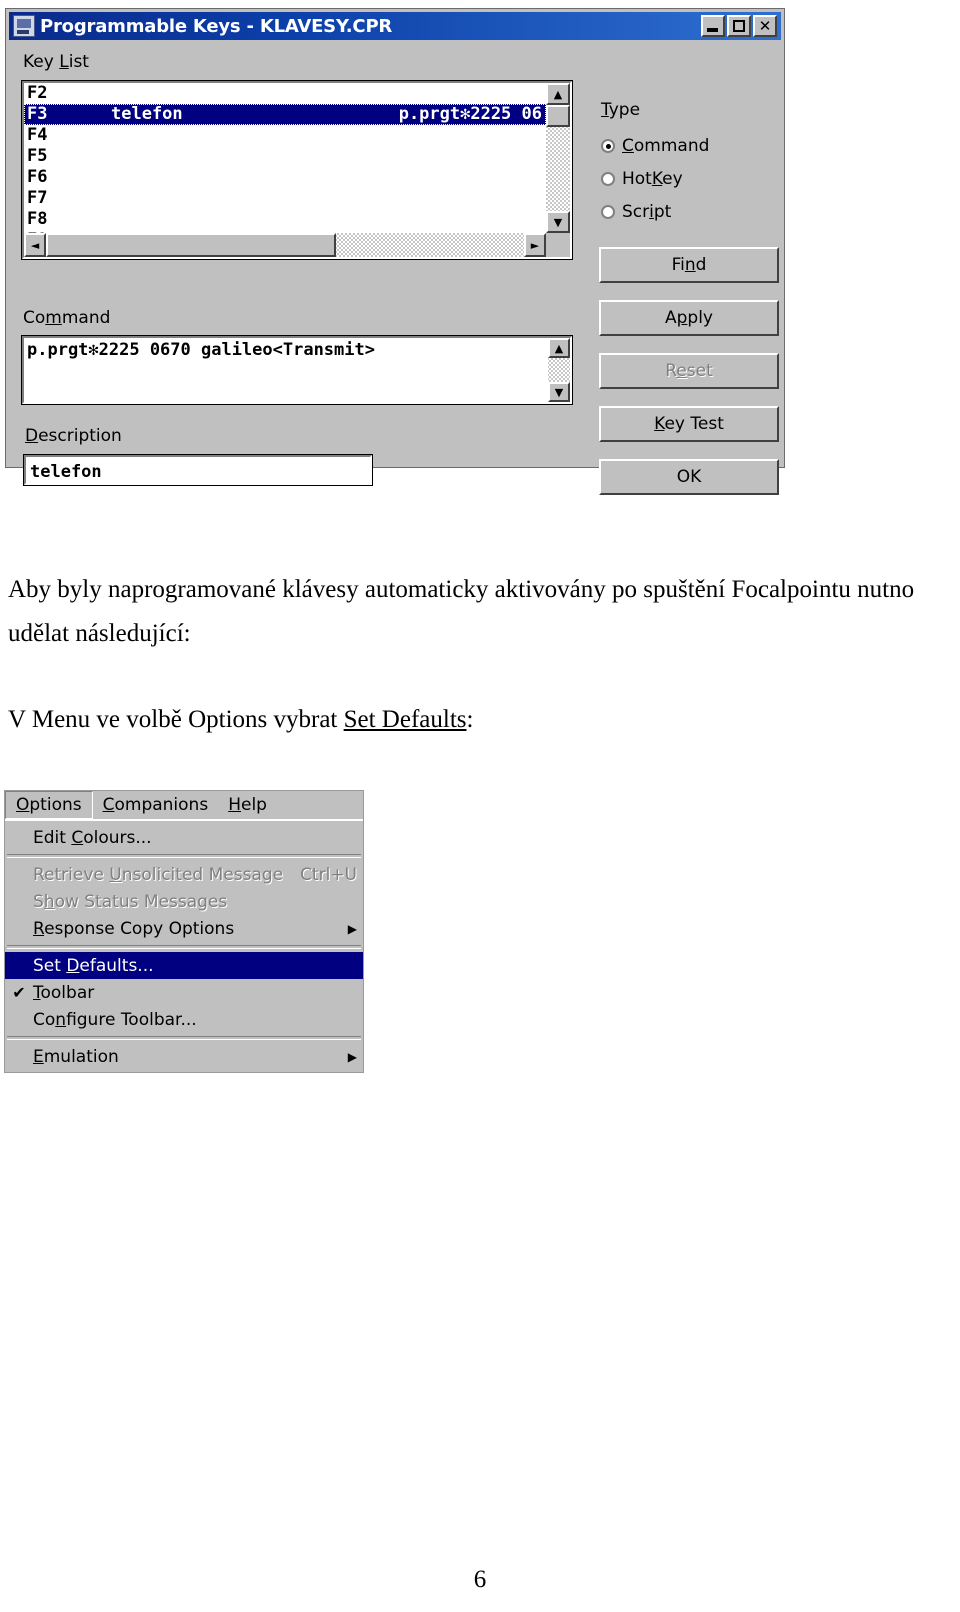 The height and width of the screenshot is (1612, 960). What do you see at coordinates (713, 26) in the screenshot?
I see `minimize-button` at bounding box center [713, 26].